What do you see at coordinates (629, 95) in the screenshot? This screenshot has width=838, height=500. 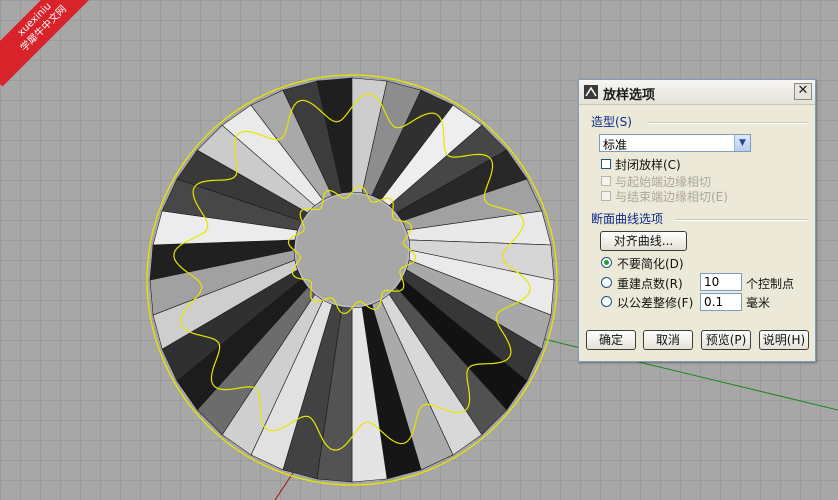 I see `dialog-title: 放样选项` at bounding box center [629, 95].